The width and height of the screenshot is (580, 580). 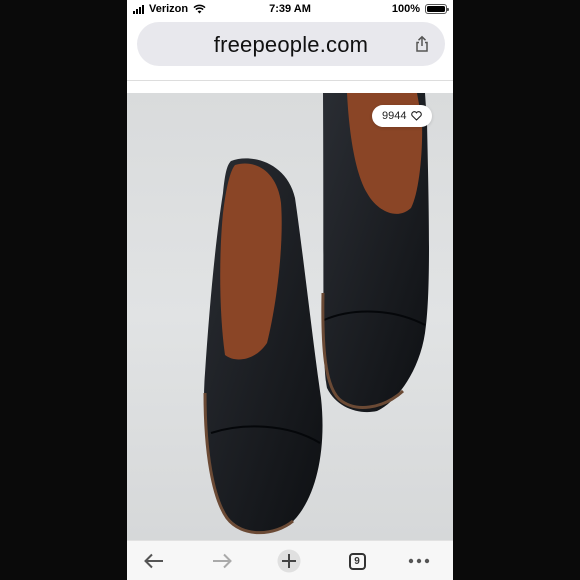 What do you see at coordinates (290, 80) in the screenshot?
I see `header-divider` at bounding box center [290, 80].